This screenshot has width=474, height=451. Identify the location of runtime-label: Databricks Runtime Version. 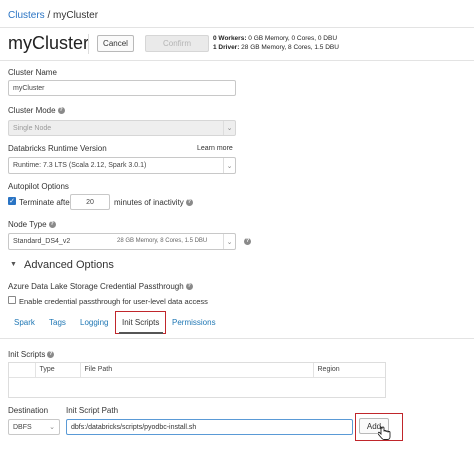
(57, 148).